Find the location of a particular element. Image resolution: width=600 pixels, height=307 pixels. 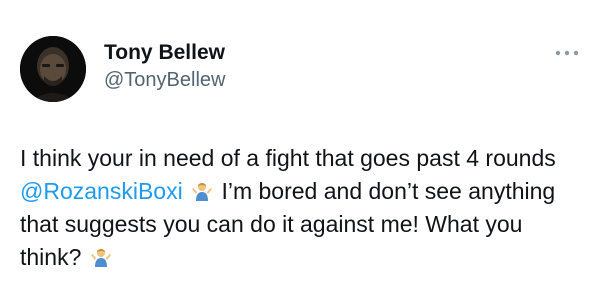

more-options-button is located at coordinates (567, 52).